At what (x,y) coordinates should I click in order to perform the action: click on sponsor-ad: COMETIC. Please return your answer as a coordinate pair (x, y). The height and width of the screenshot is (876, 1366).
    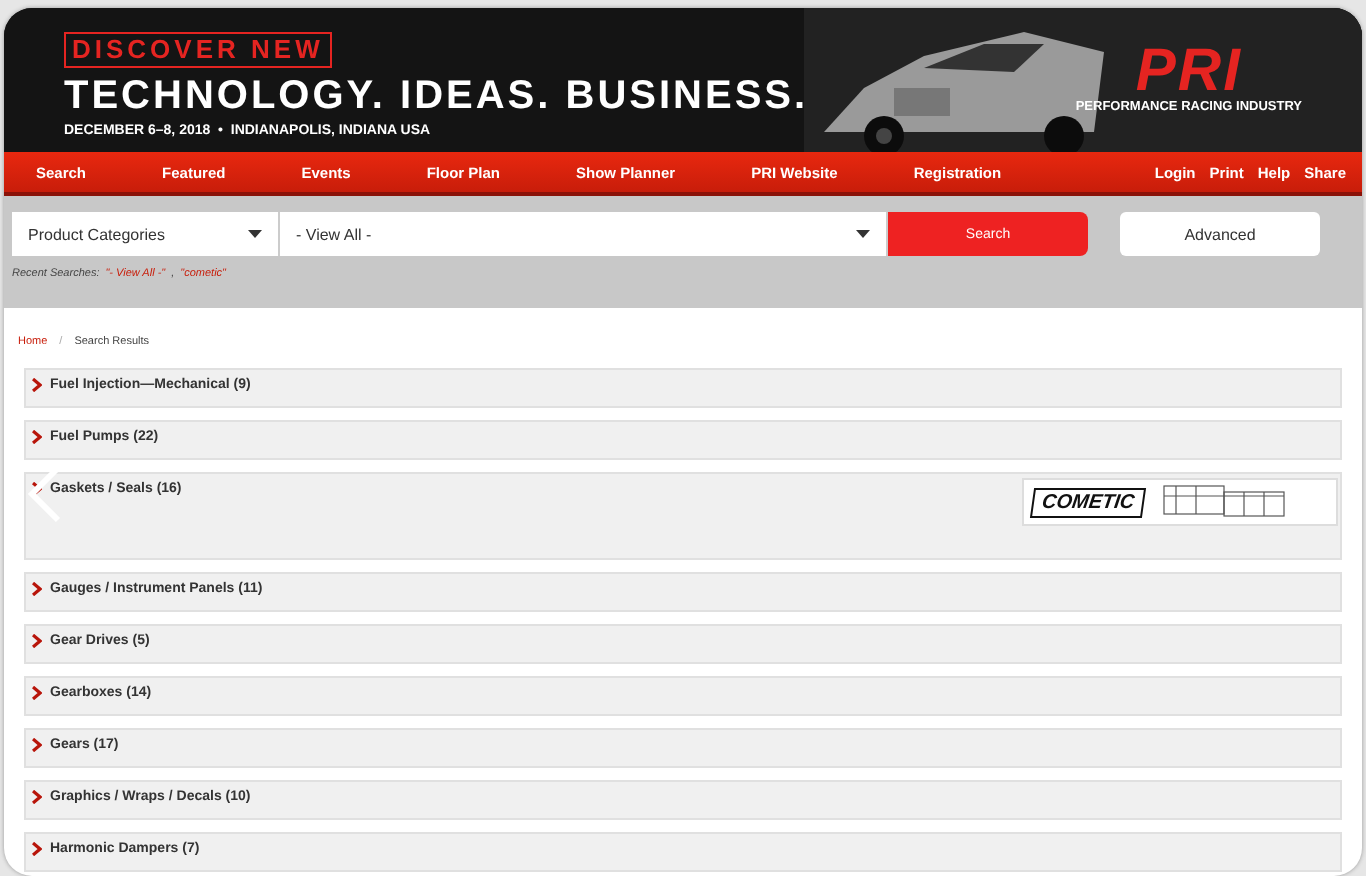
    Looking at the image, I should click on (1180, 502).